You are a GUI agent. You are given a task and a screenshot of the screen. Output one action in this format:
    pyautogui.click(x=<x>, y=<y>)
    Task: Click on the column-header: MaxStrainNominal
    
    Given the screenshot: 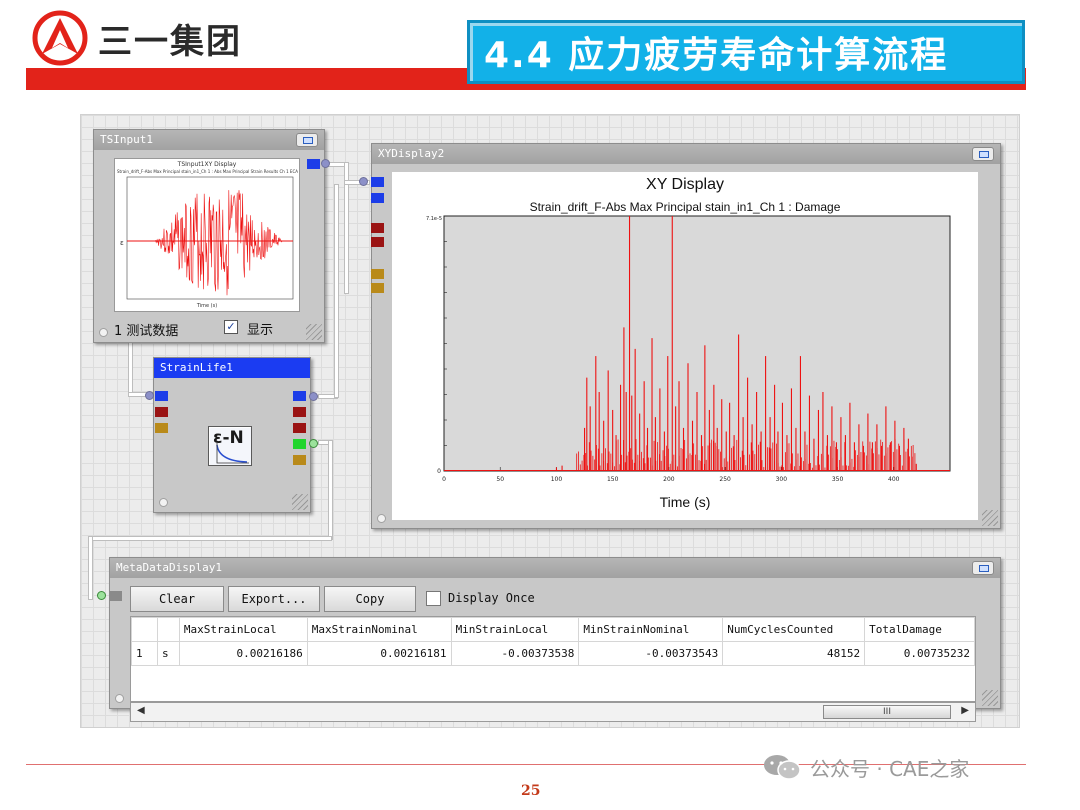 What is the action you would take?
    pyautogui.click(x=379, y=629)
    